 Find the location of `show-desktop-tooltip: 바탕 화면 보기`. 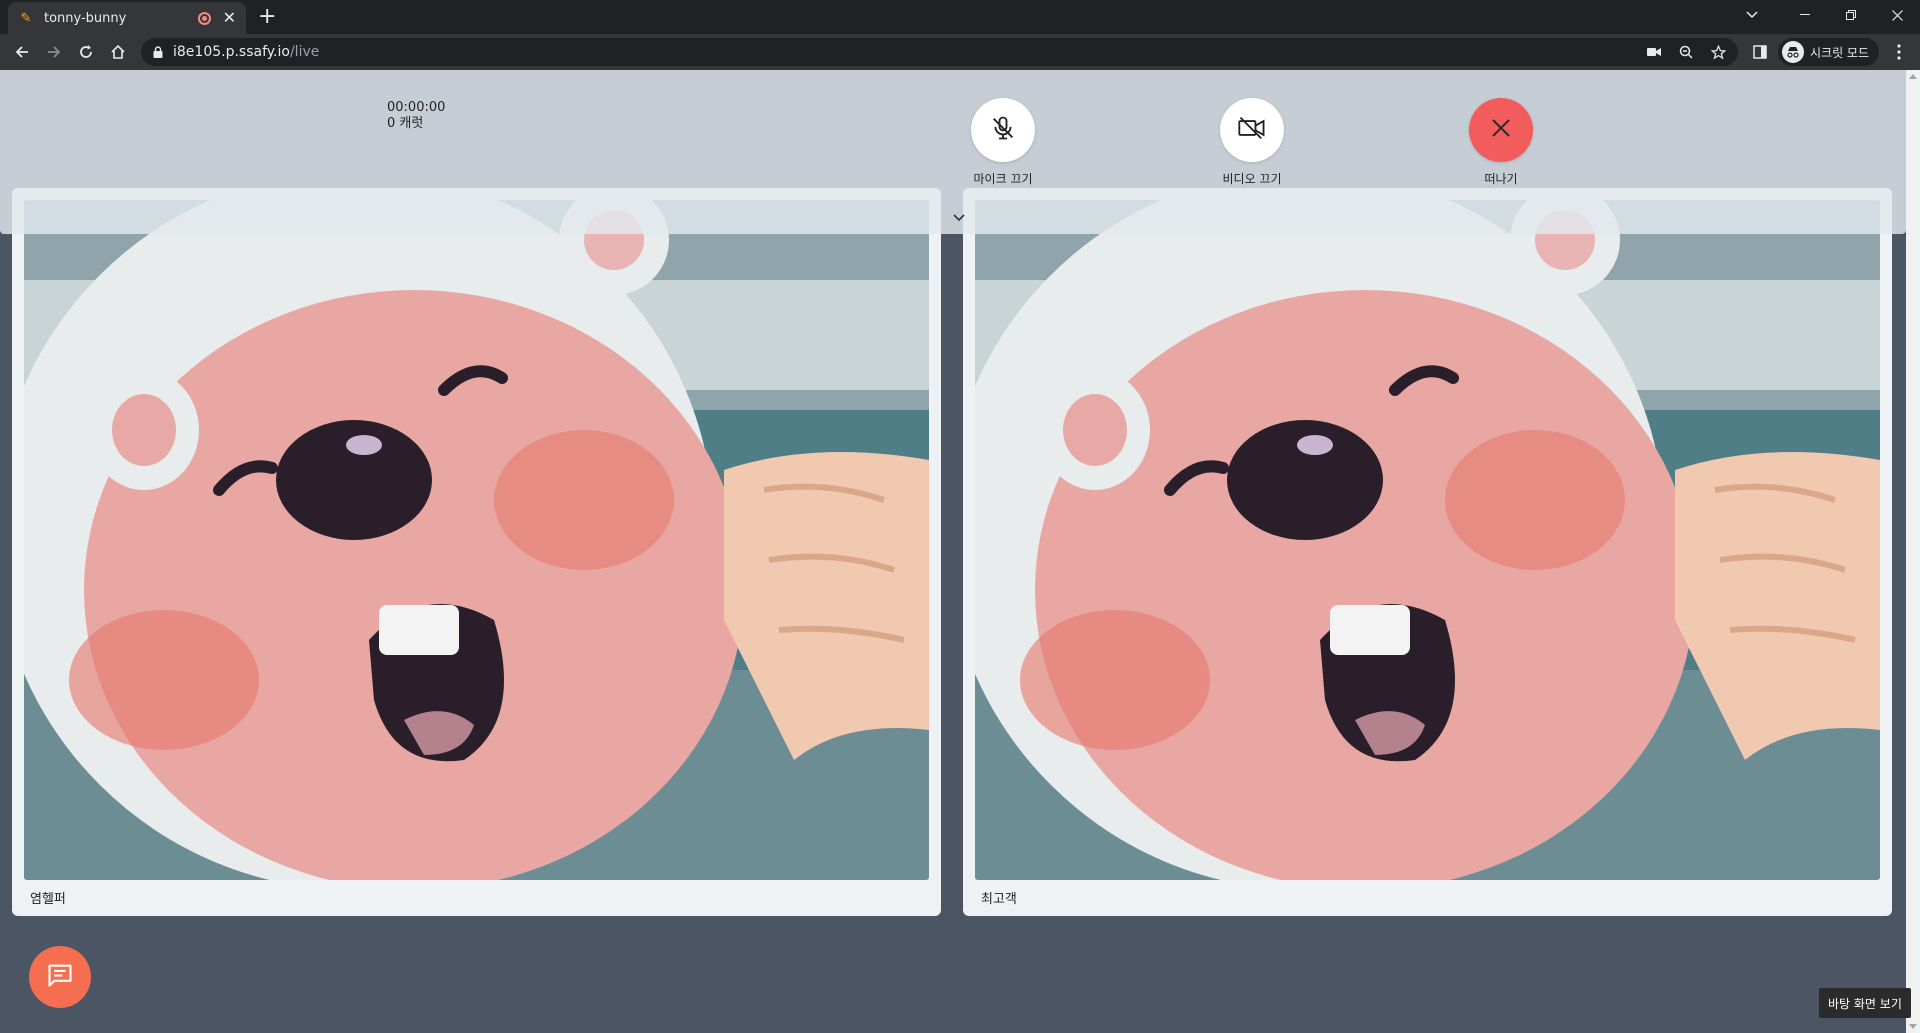

show-desktop-tooltip: 바탕 화면 보기 is located at coordinates (1865, 1003).